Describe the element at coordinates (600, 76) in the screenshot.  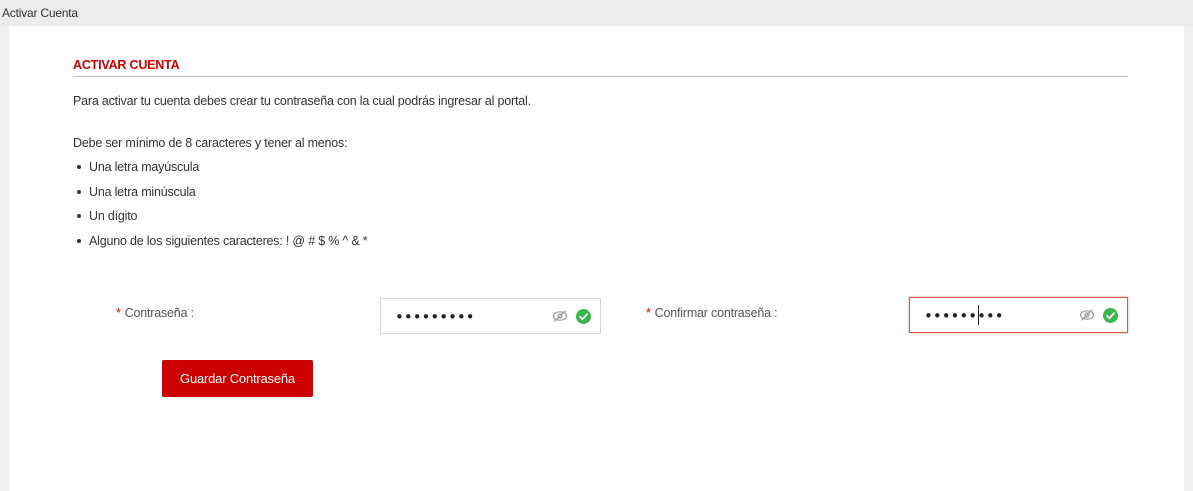
I see `title-divider` at that location.